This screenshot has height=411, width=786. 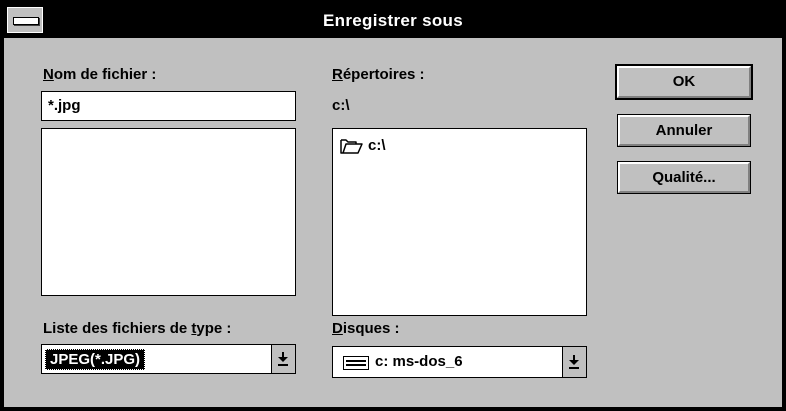 I want to click on cancel-button-label: Annuler, so click(x=684, y=130).